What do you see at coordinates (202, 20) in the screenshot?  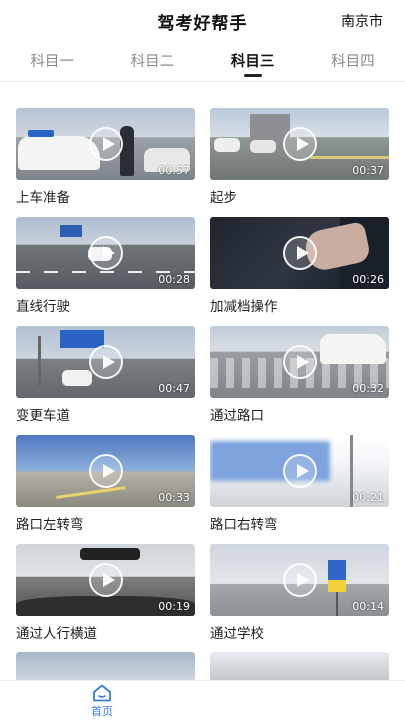 I see `app-header: 驾考好帮手 南京市` at bounding box center [202, 20].